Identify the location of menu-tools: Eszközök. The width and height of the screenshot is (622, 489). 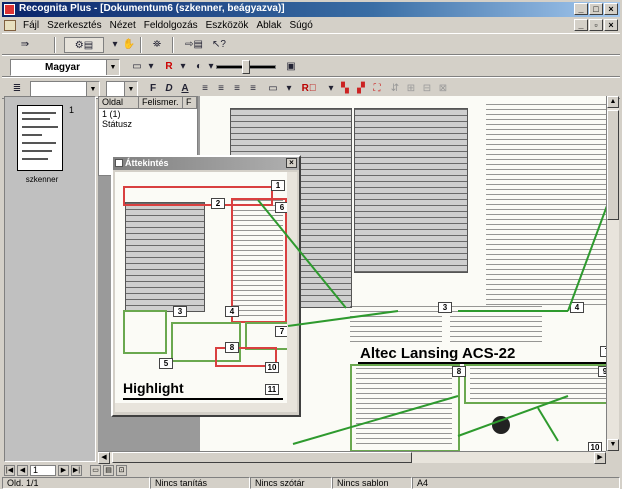
(227, 25).